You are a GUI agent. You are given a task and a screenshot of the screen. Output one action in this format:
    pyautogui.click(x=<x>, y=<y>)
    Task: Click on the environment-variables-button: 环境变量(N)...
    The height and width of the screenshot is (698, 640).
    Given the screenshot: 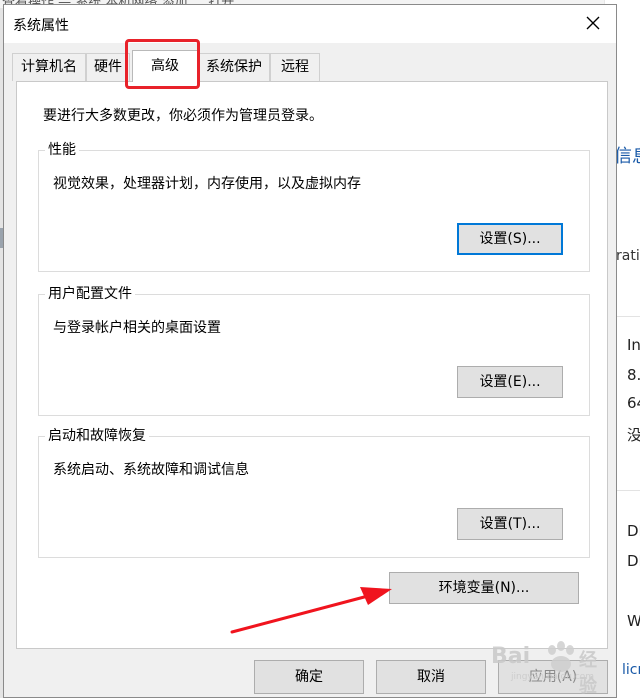 What is the action you would take?
    pyautogui.click(x=484, y=588)
    